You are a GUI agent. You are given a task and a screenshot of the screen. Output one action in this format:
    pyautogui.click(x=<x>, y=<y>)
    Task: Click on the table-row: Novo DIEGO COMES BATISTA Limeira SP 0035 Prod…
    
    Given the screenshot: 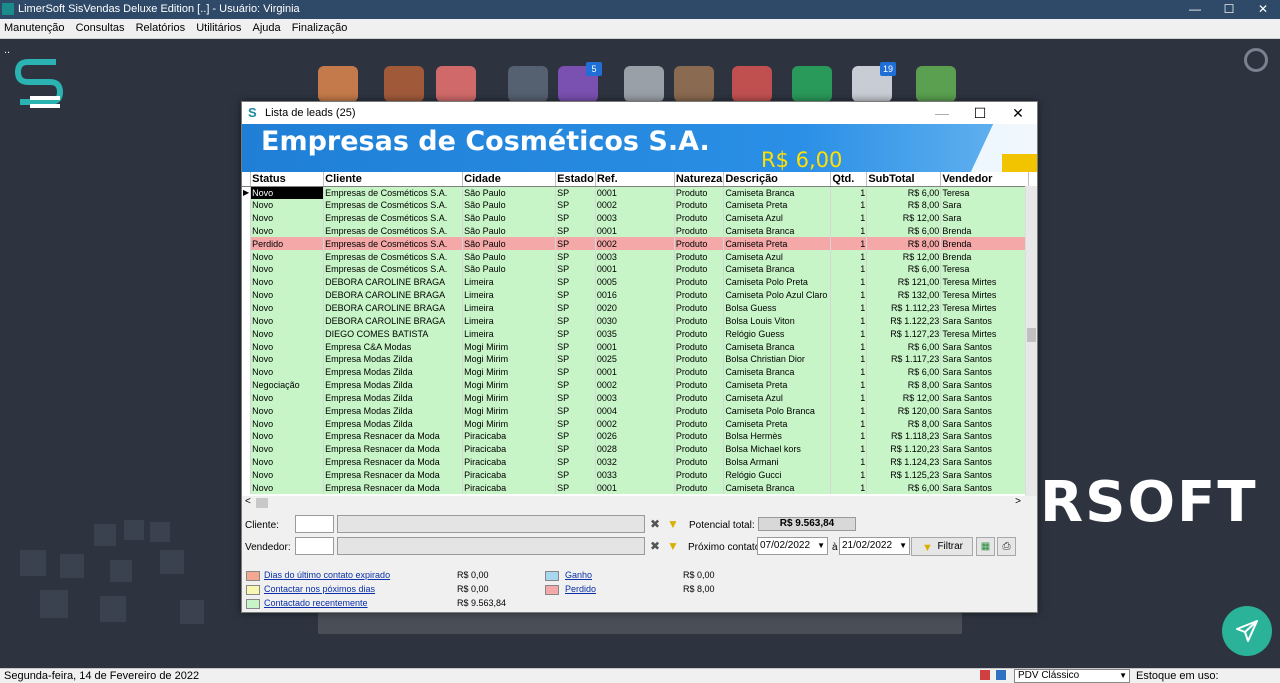 What is the action you would take?
    pyautogui.click(x=636, y=334)
    